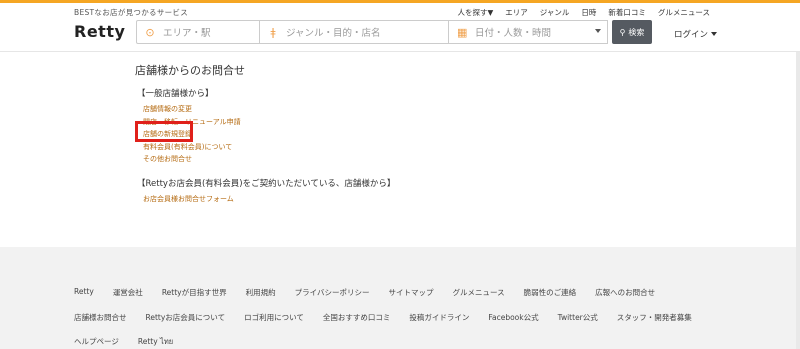  I want to click on topnav-datetime: 日時, so click(588, 12).